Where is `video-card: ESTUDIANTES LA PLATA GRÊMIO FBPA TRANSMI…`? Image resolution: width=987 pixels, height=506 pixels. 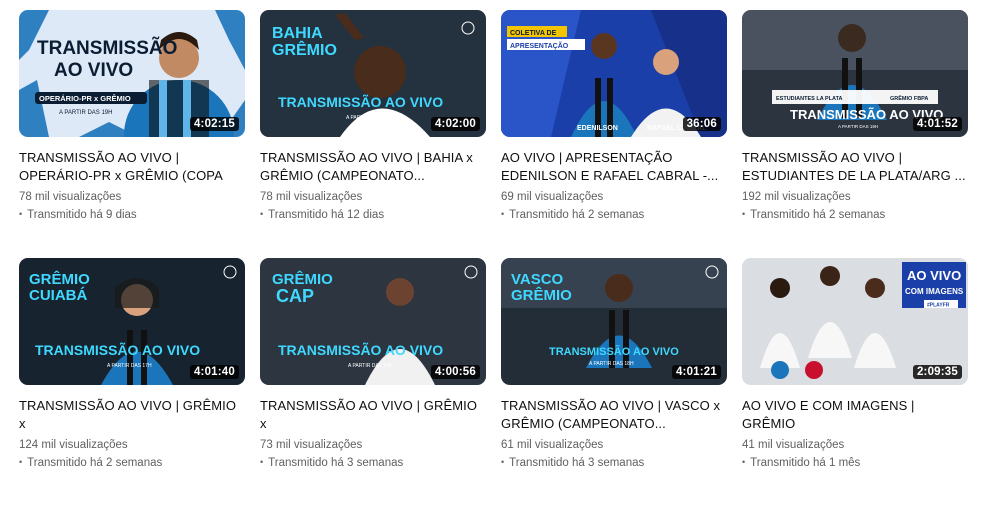
video-card: ESTUDIANTES LA PLATA GRÊMIO FBPA TRANSMI… is located at coordinates (855, 134).